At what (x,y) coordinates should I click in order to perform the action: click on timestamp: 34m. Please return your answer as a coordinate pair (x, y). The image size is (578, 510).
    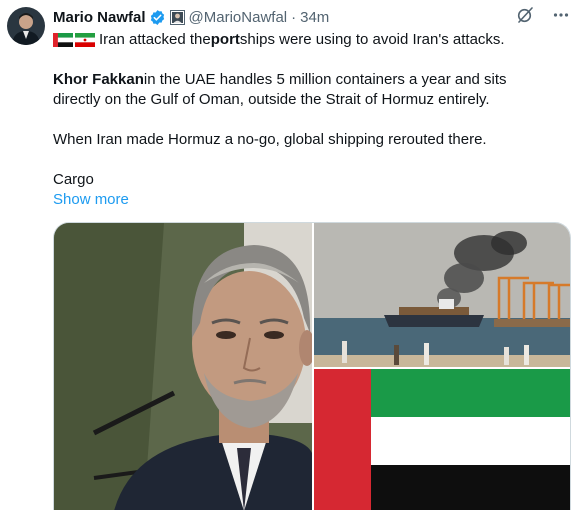
    Looking at the image, I should click on (314, 17).